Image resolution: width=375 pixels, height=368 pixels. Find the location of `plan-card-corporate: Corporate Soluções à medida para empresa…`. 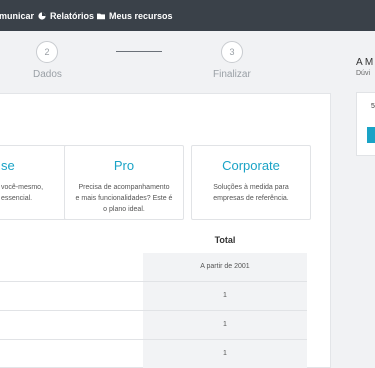

plan-card-corporate: Corporate Soluções à medida para empresa… is located at coordinates (251, 182).